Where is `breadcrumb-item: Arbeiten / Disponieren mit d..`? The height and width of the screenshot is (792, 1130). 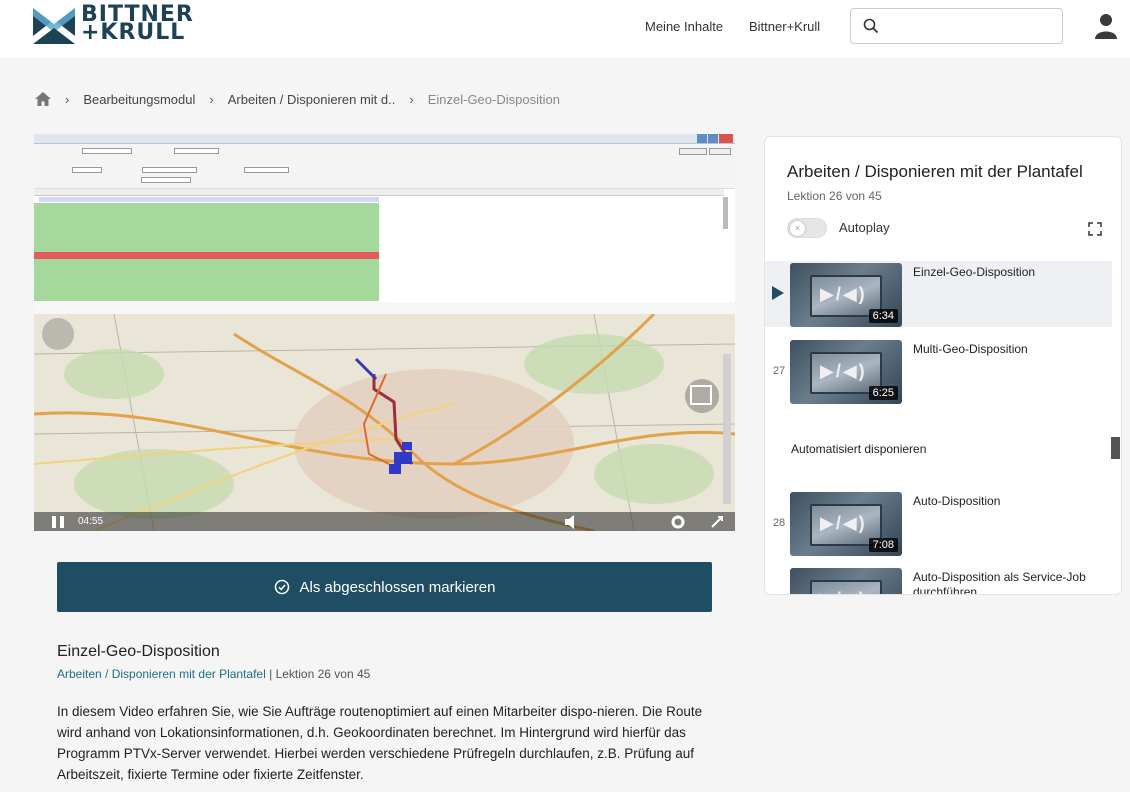 breadcrumb-item: Arbeiten / Disponieren mit d.. is located at coordinates (312, 99).